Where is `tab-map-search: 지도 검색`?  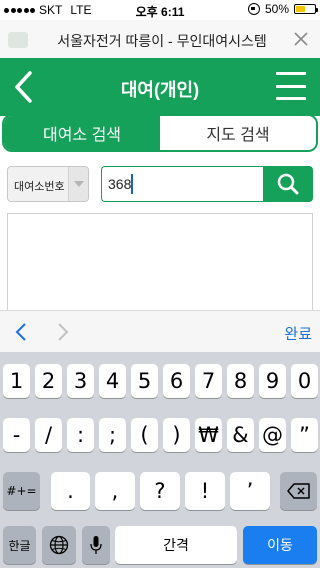 tab-map-search: 지도 검색 is located at coordinates (238, 133).